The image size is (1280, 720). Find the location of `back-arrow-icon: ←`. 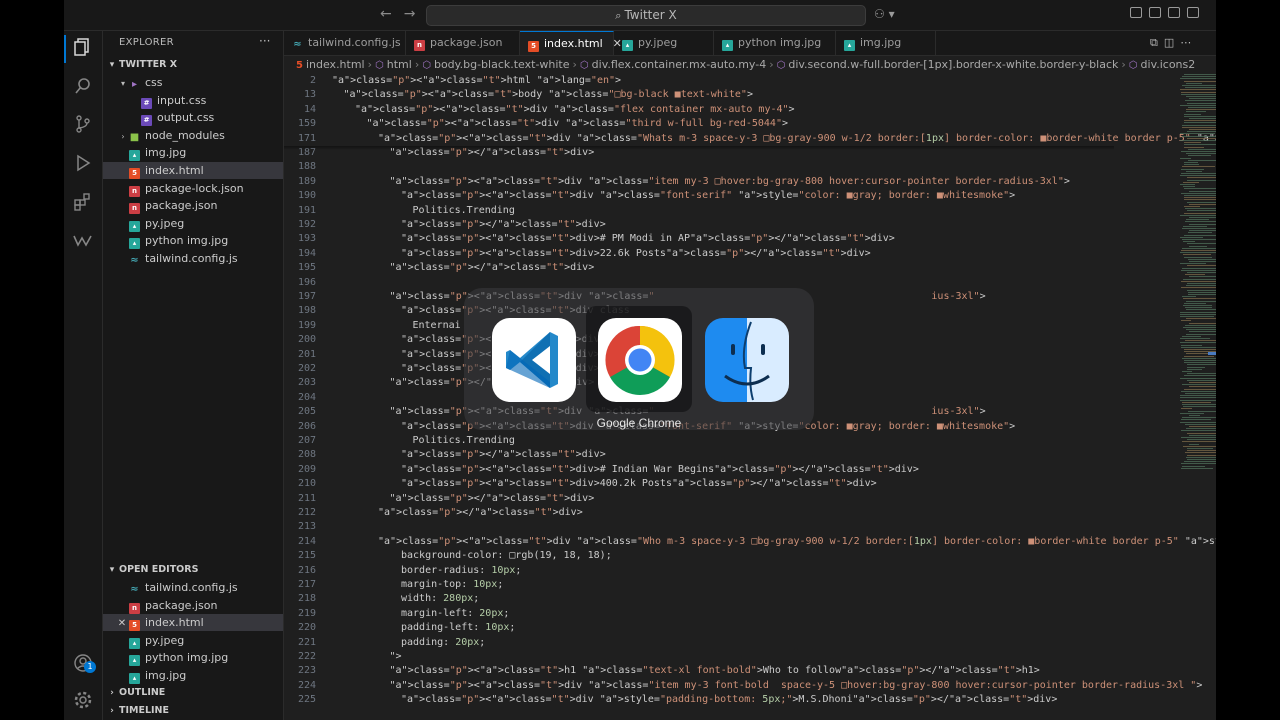

back-arrow-icon: ← is located at coordinates (386, 14).